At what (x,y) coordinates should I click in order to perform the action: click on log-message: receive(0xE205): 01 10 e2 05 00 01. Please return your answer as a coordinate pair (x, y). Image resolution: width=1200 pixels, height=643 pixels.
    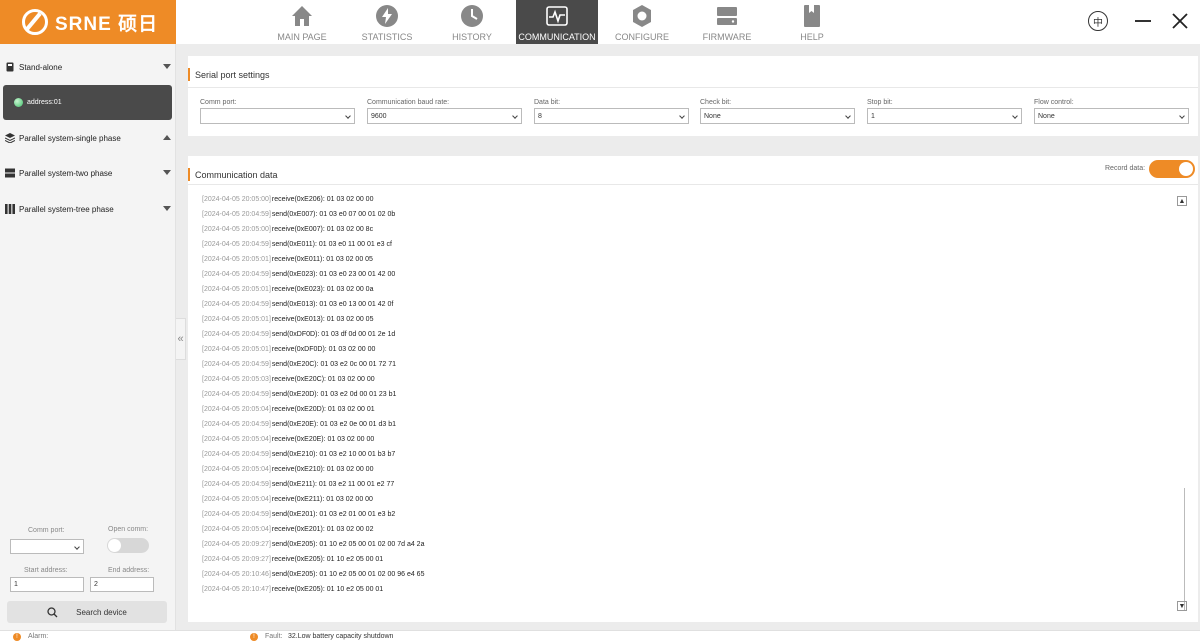
    Looking at the image, I should click on (327, 559).